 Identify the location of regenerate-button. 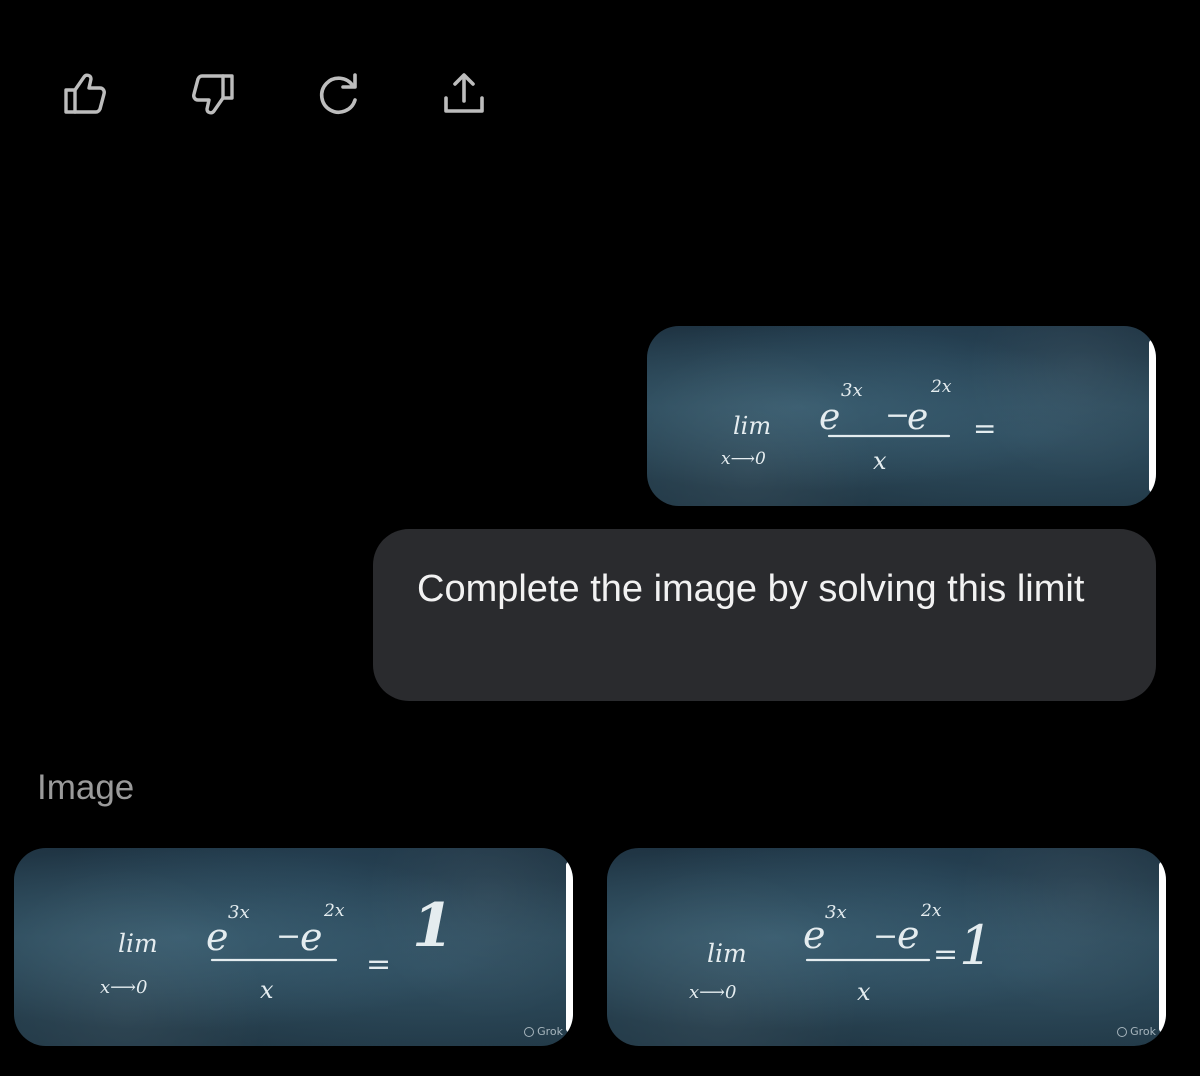
(338, 94).